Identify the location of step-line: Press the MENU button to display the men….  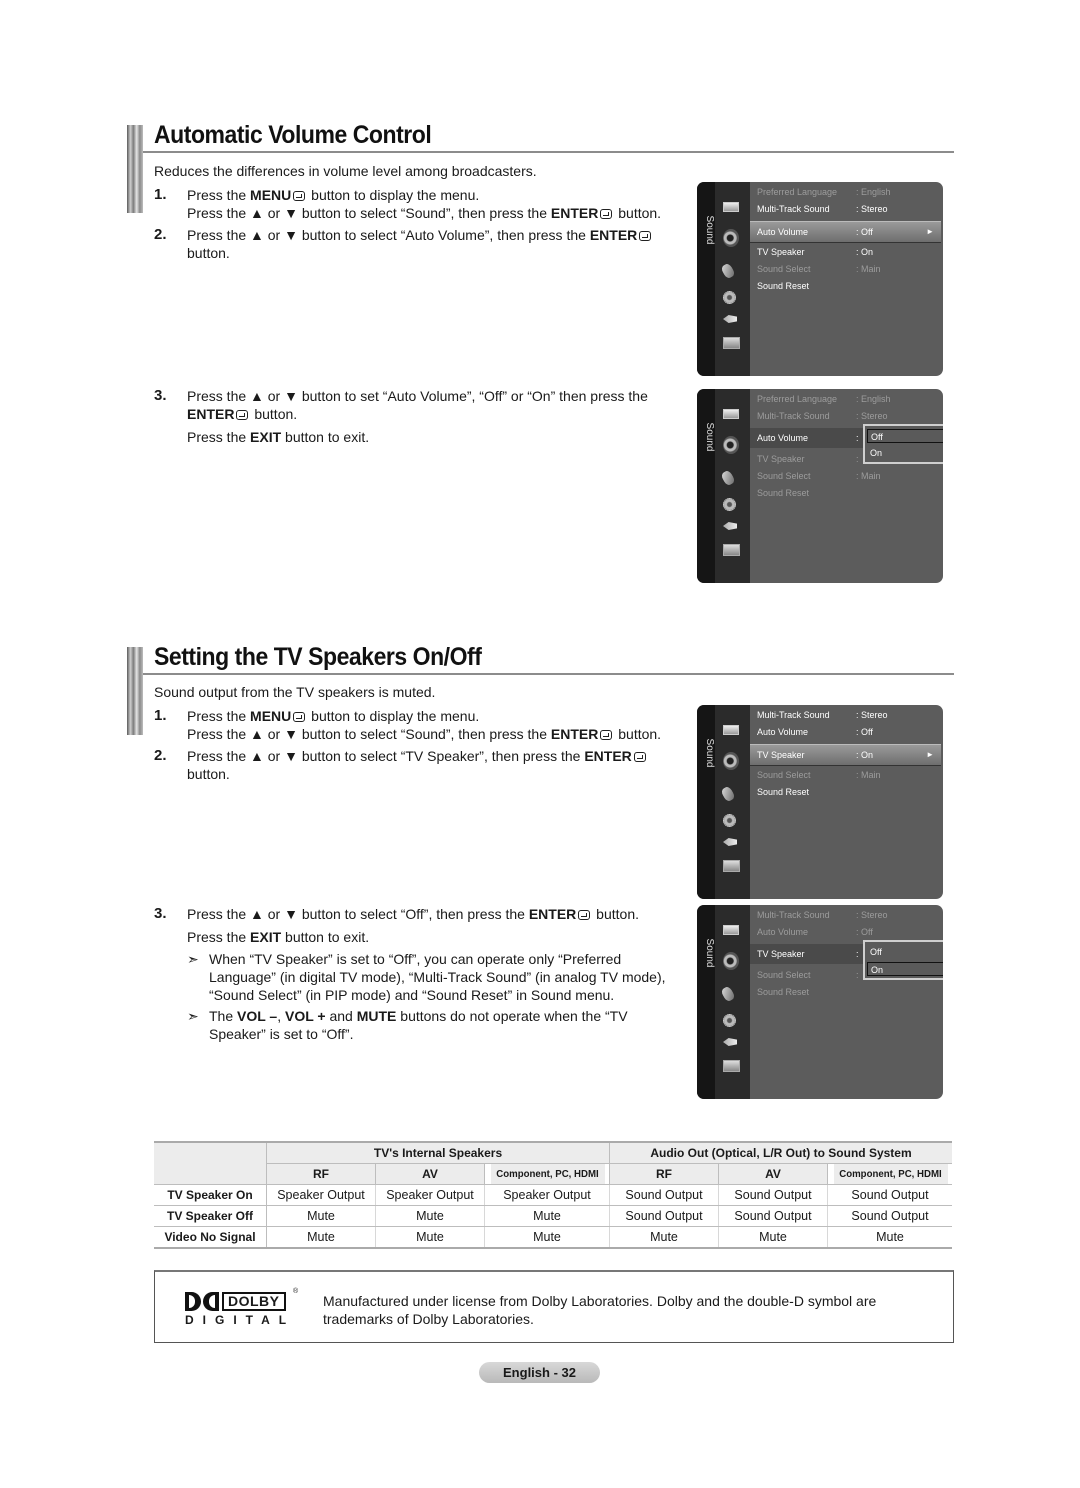
(424, 195).